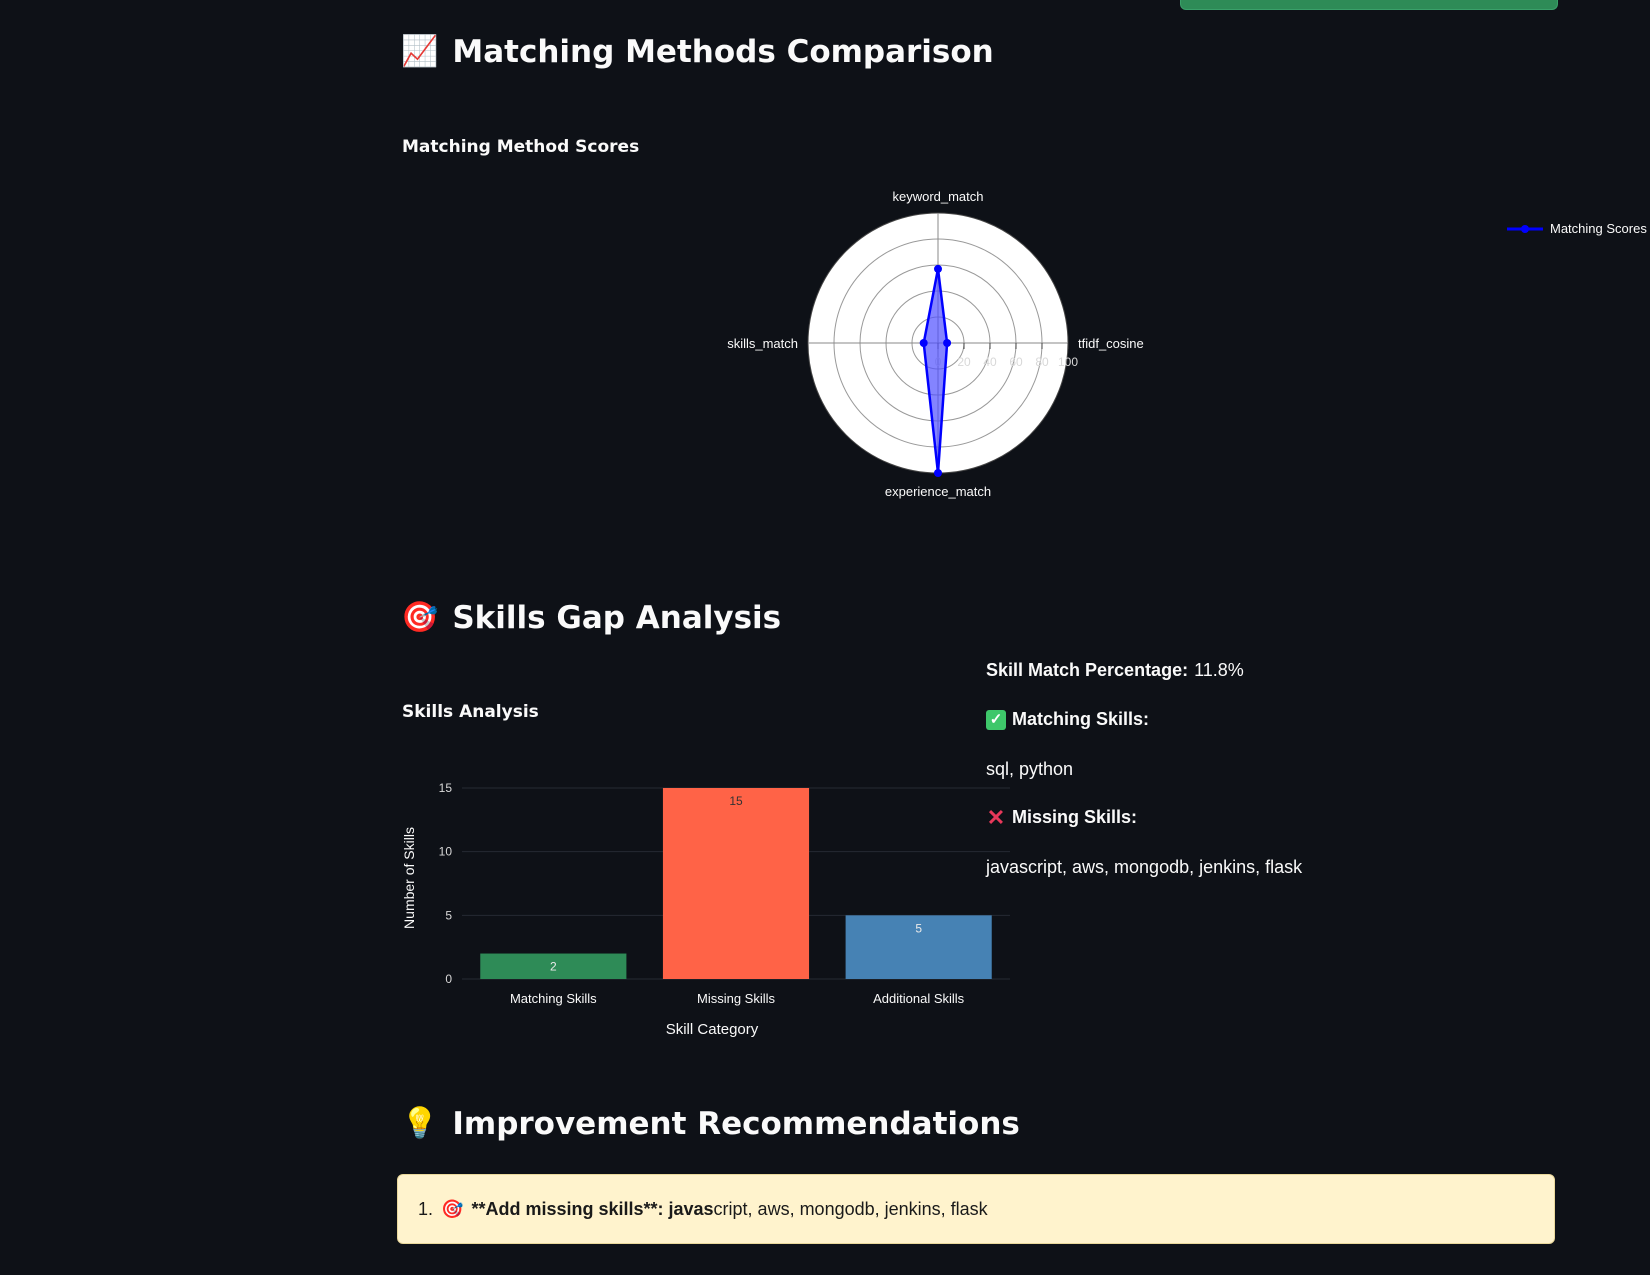  What do you see at coordinates (409, 878) in the screenshot?
I see `bar-y-axis-title: Number of Skills` at bounding box center [409, 878].